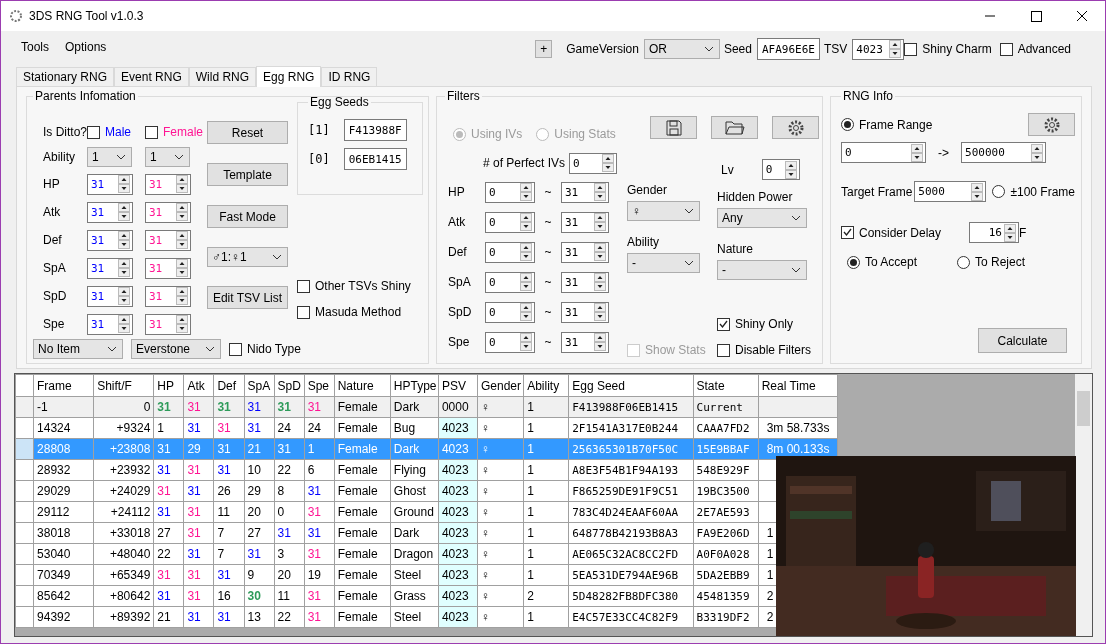  I want to click on column-header: Real Time, so click(798, 385).